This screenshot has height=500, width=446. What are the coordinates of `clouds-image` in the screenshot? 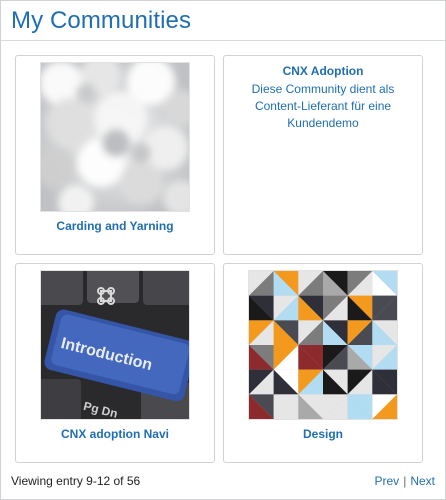 It's located at (115, 137).